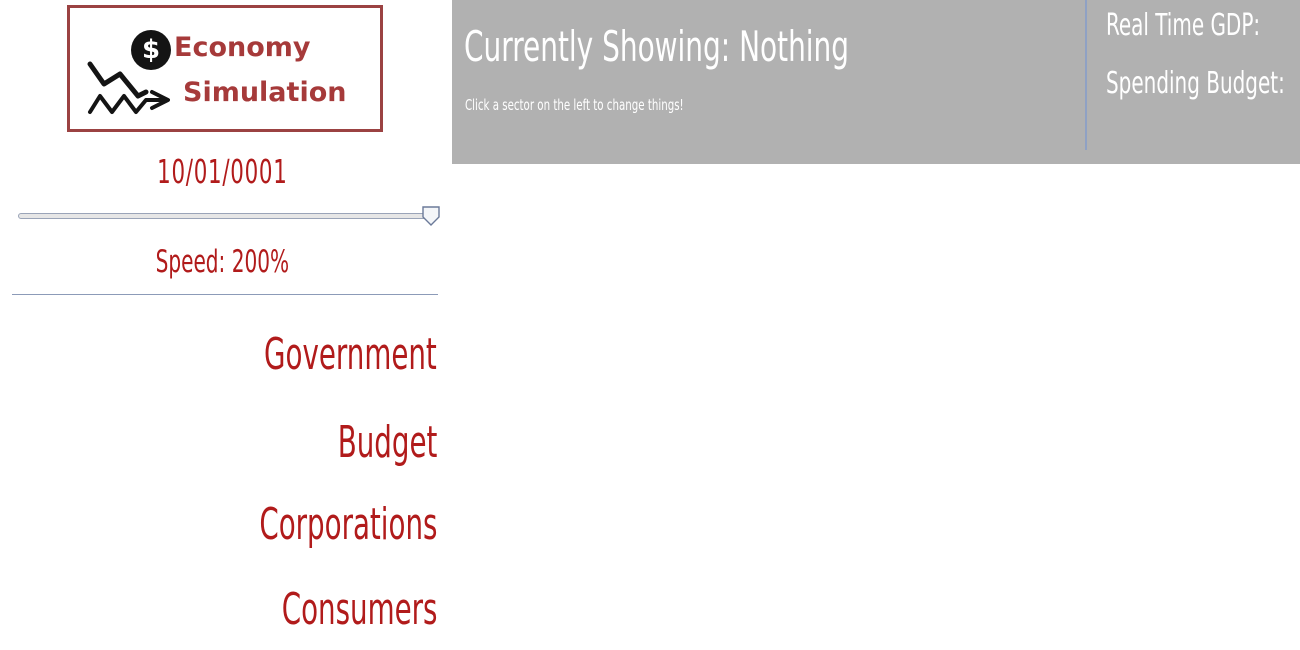 The image size is (1300, 650). What do you see at coordinates (225, 216) in the screenshot?
I see `speed-slider-track` at bounding box center [225, 216].